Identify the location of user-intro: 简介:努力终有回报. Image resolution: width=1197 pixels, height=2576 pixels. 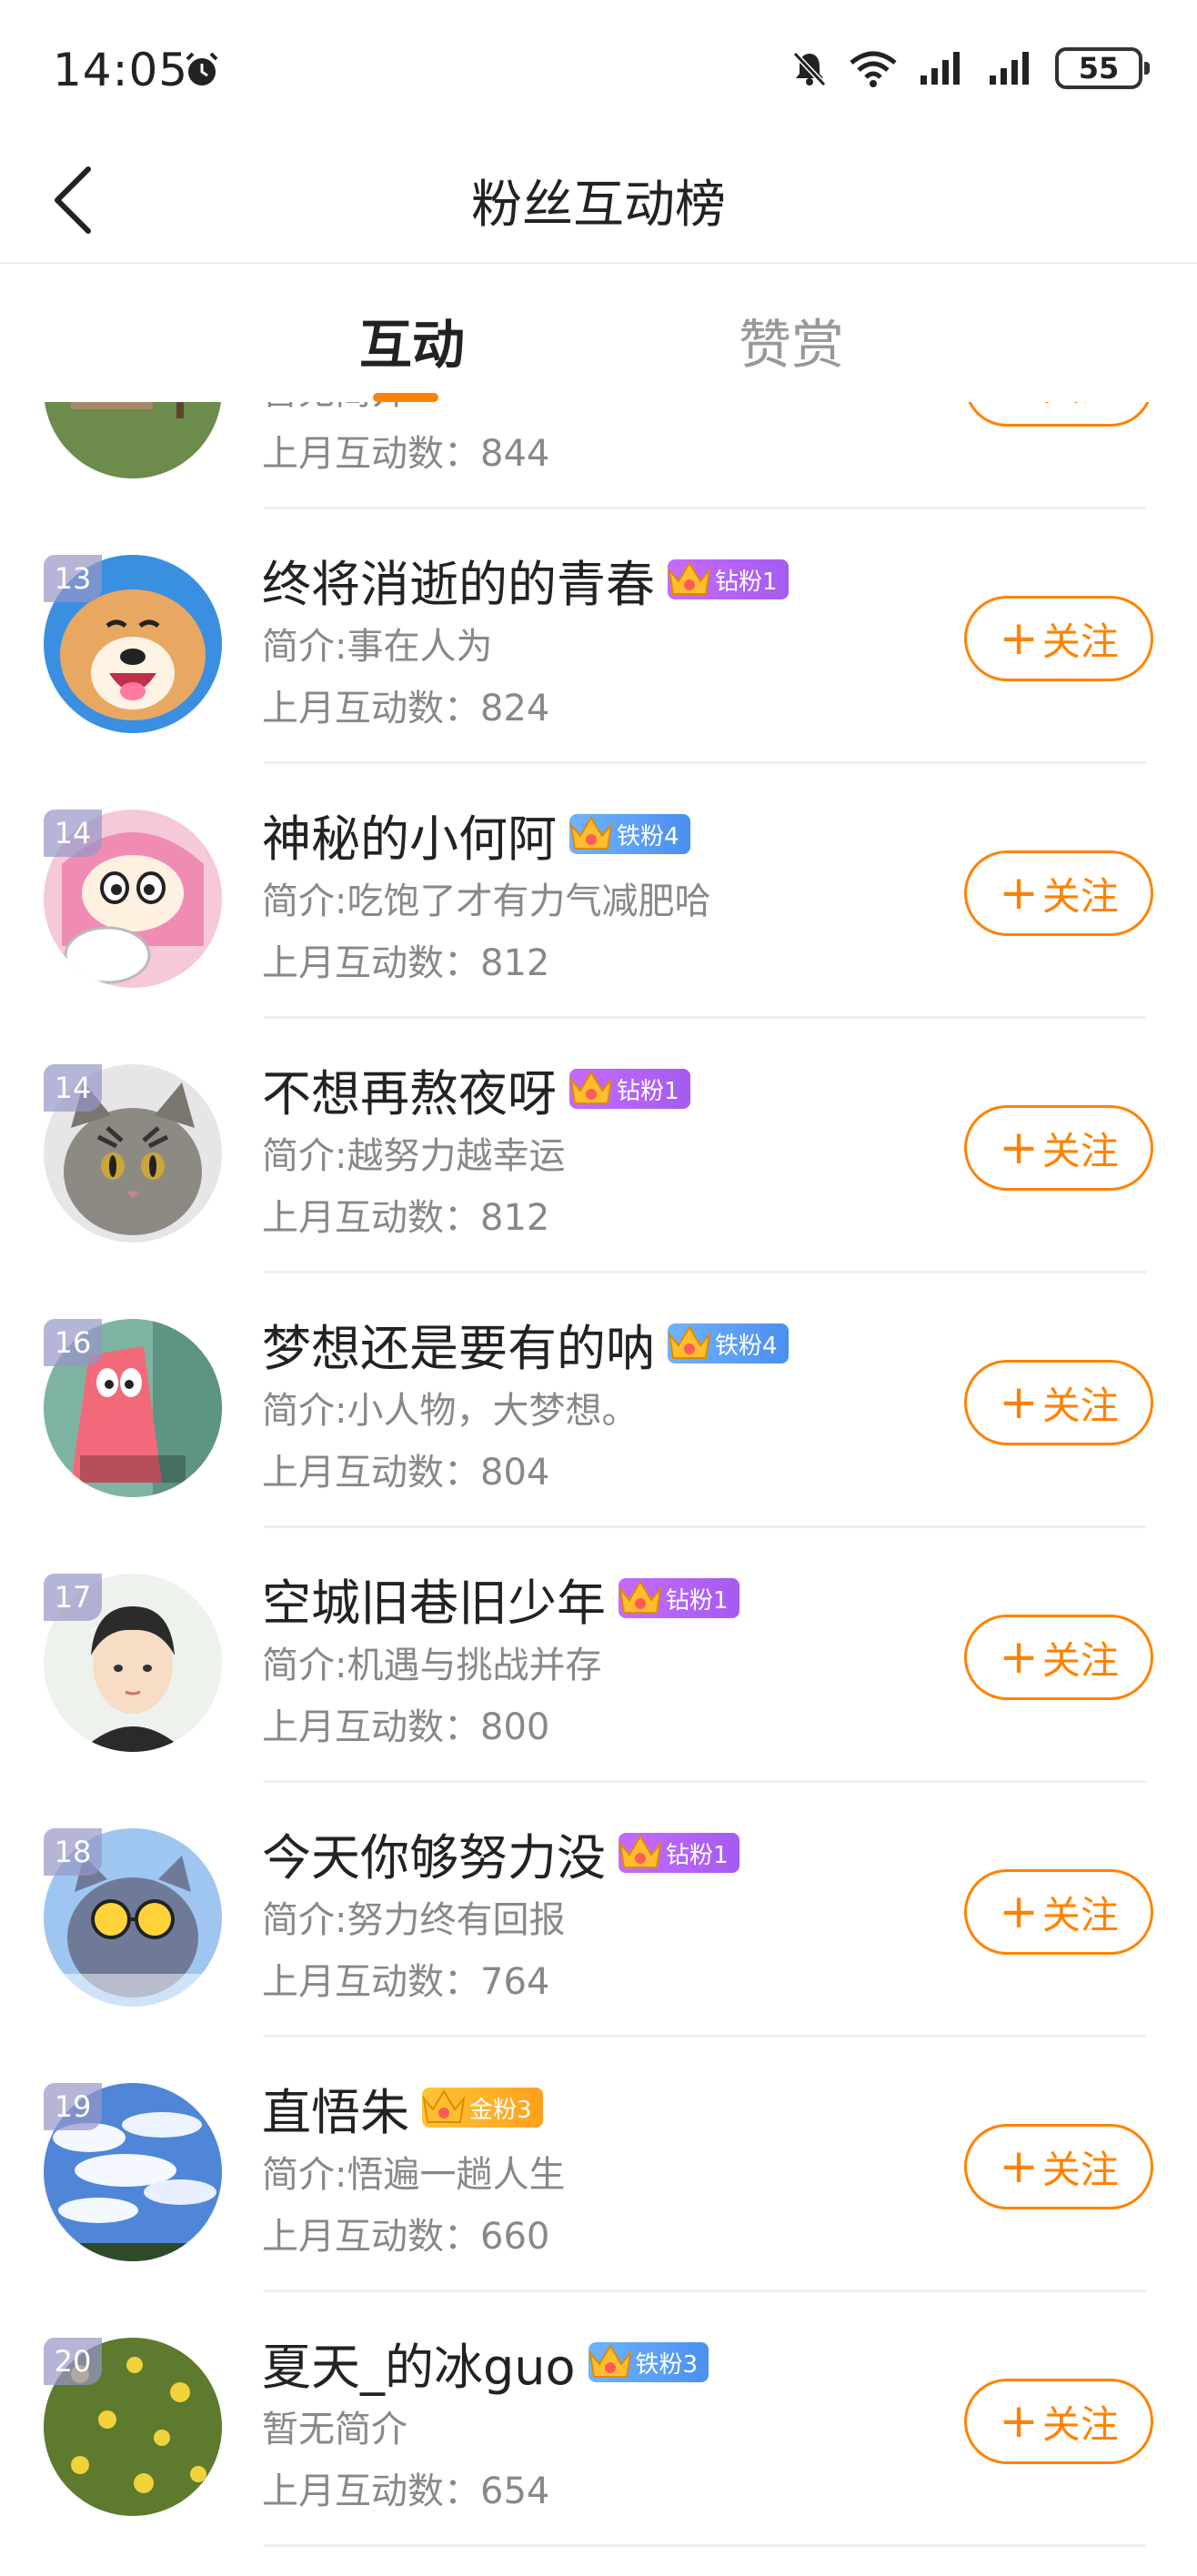
(414, 1920).